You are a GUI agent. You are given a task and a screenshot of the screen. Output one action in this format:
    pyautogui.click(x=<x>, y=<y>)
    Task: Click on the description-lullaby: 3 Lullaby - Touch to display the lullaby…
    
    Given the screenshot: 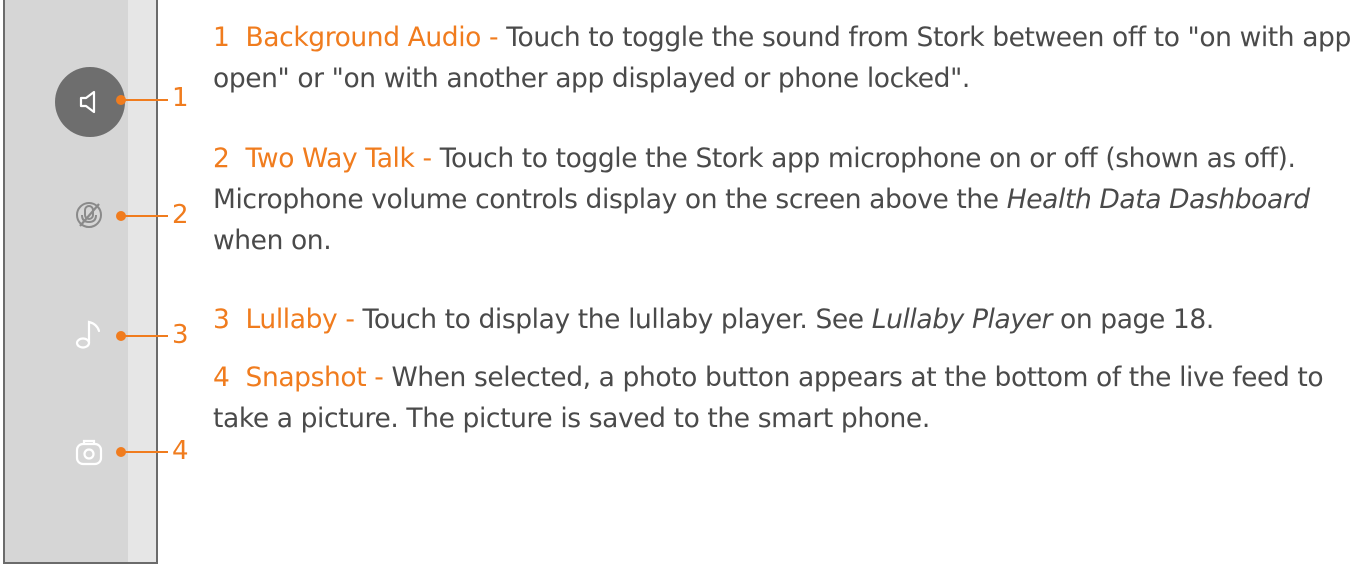 What is the action you would take?
    pyautogui.click(x=783, y=319)
    